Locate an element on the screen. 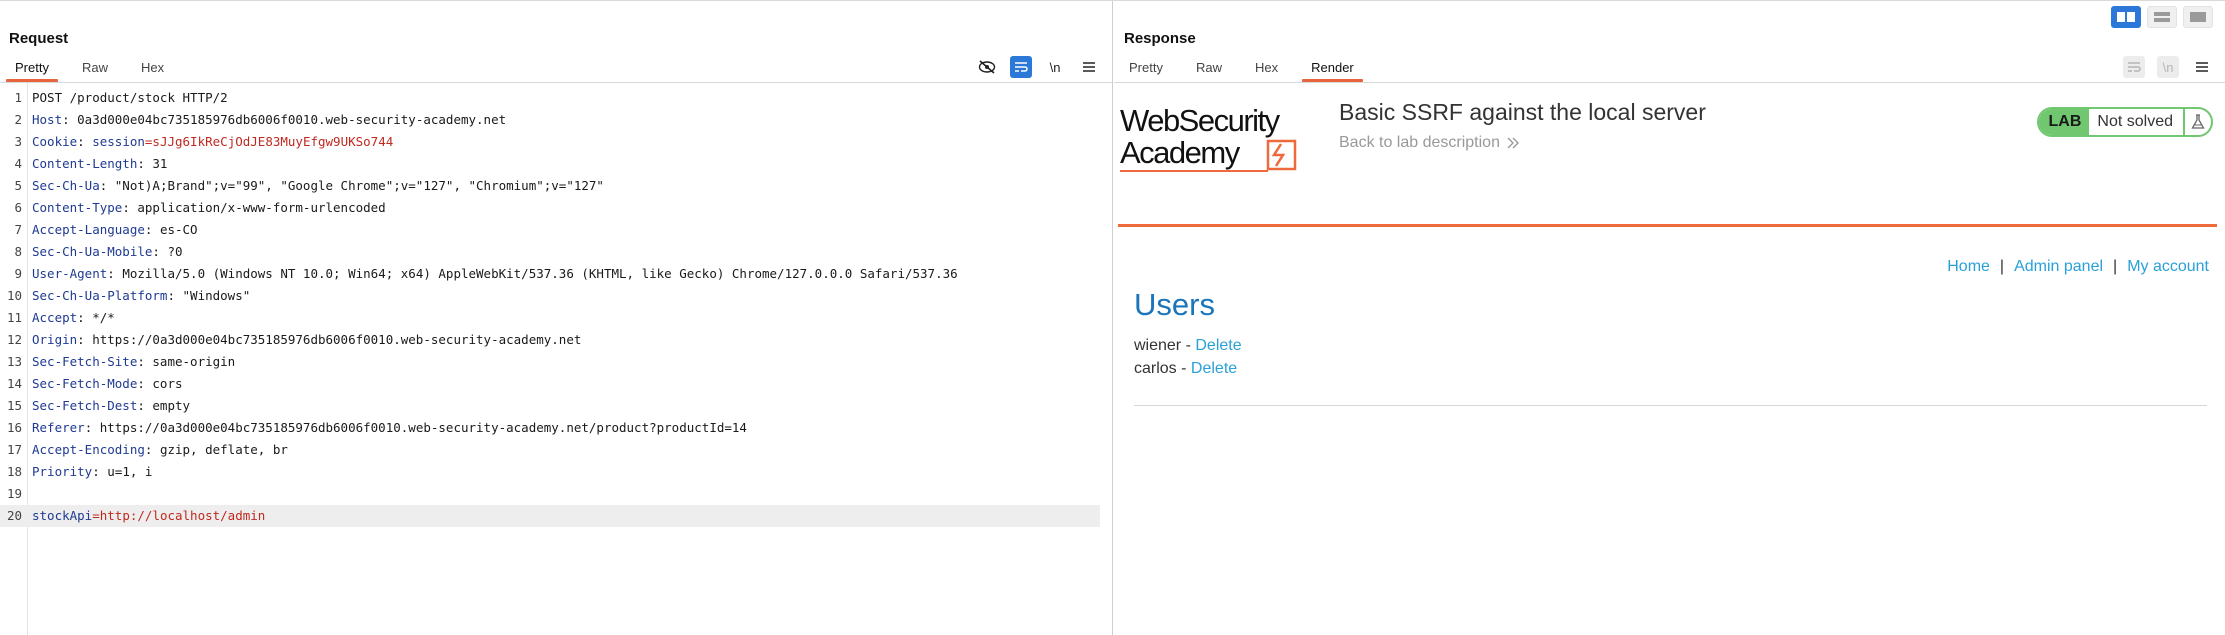  request-tabs: Pretty Raw Hex is located at coordinates (94, 69).